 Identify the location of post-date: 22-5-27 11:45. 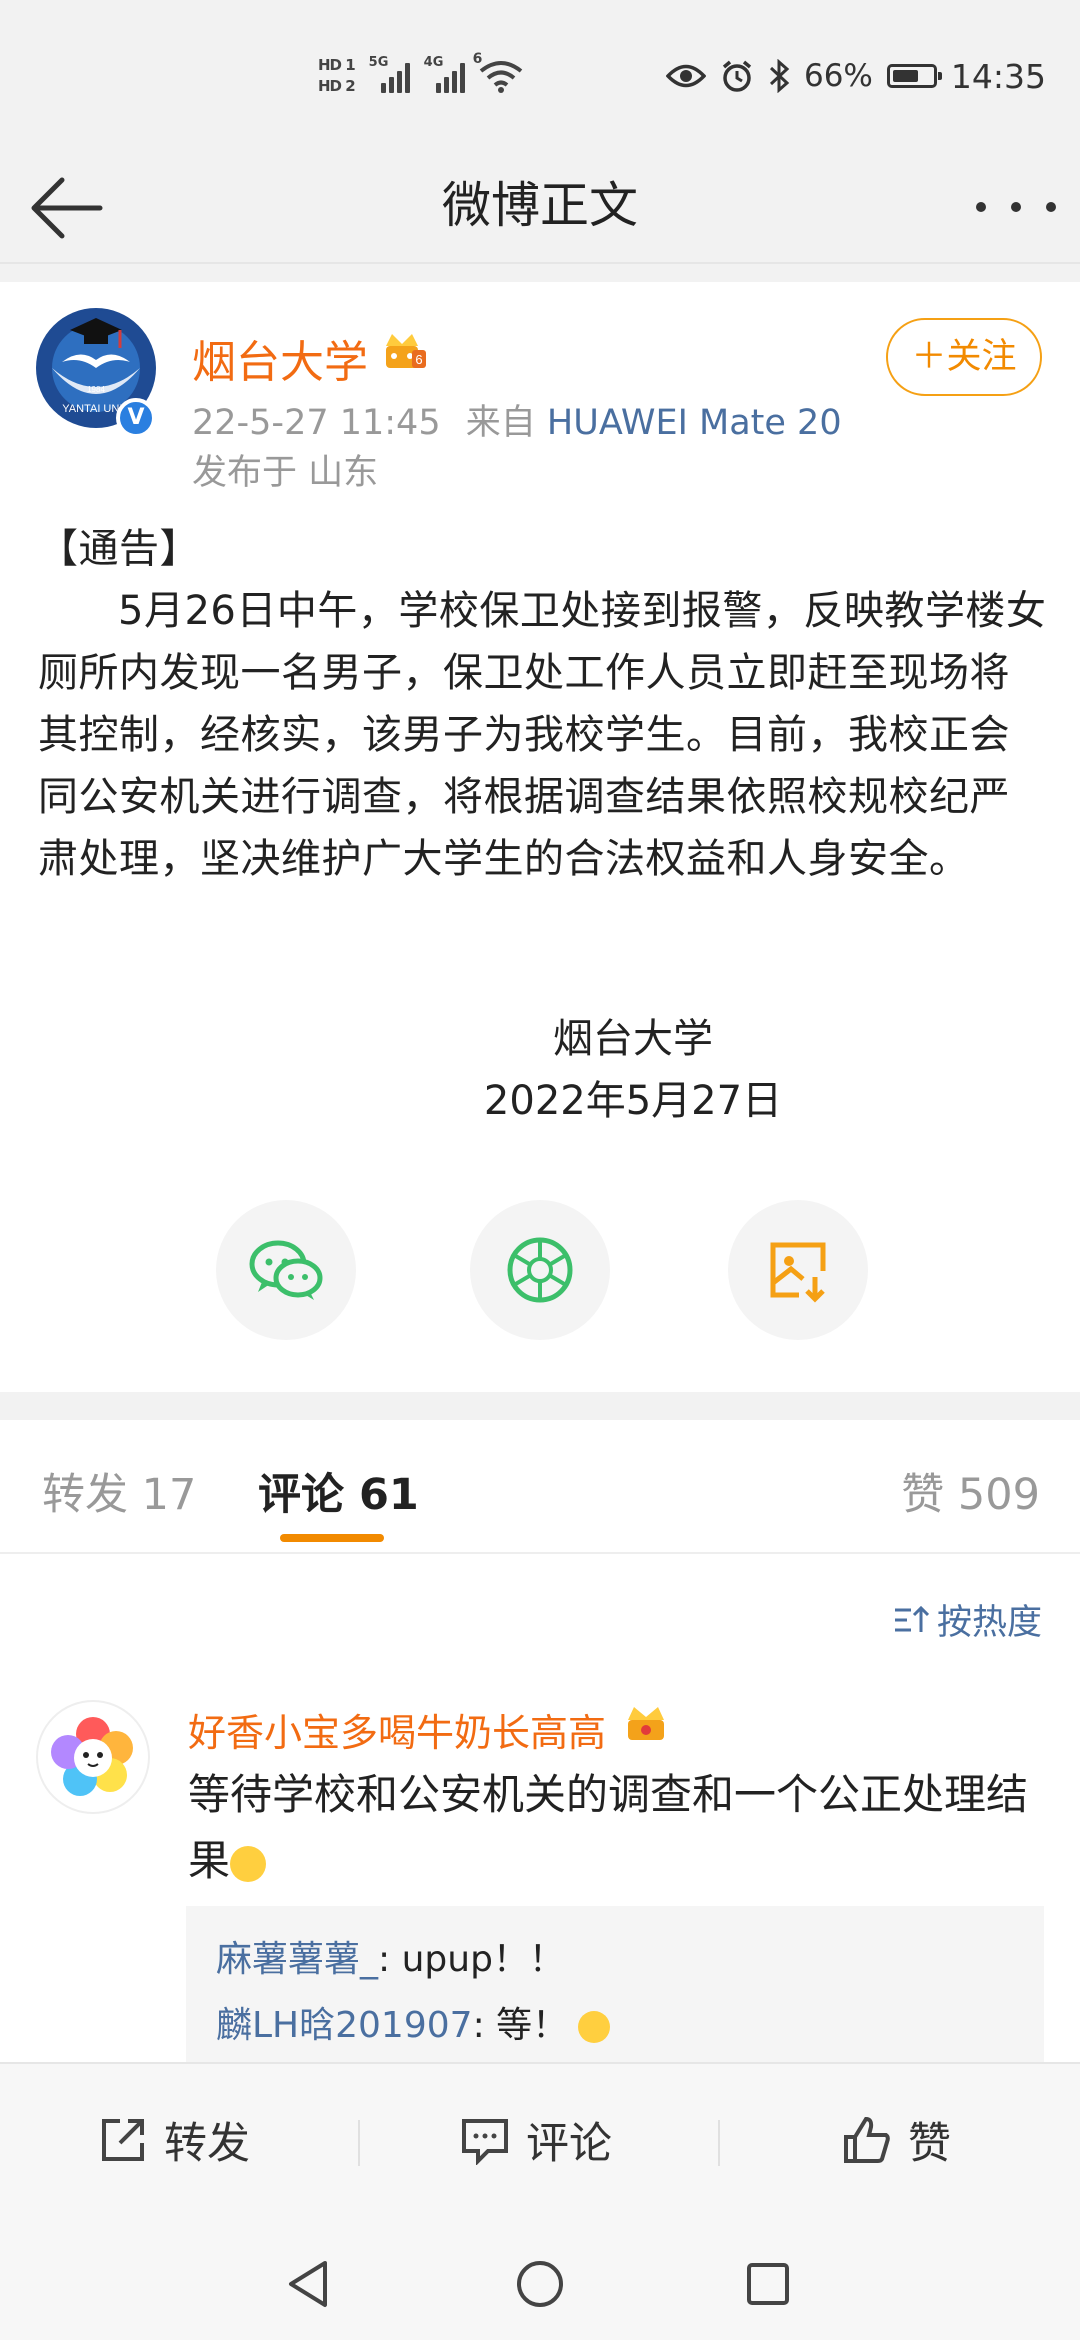
(316, 423).